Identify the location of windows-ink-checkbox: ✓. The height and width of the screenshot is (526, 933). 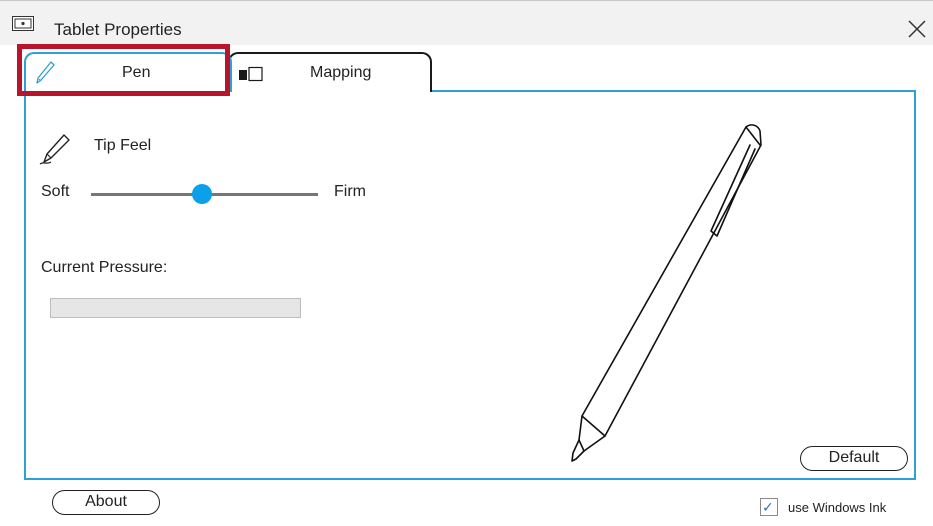
(769, 507).